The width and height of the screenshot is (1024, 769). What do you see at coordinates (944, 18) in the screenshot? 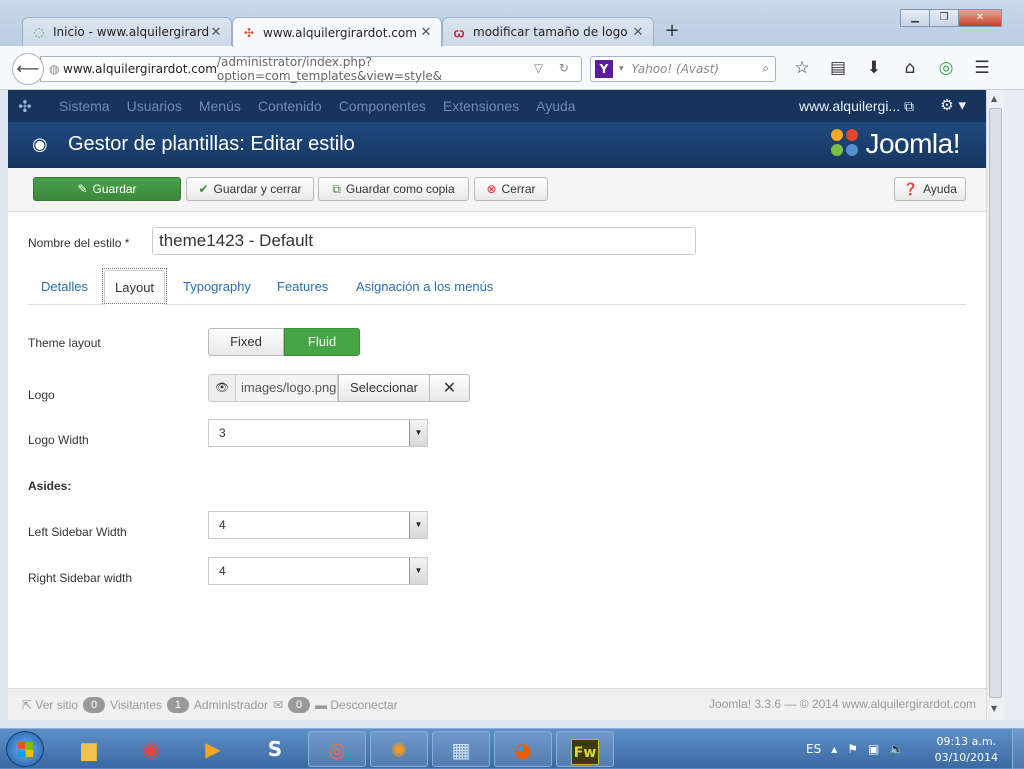
I see `maximize-button: ❐` at bounding box center [944, 18].